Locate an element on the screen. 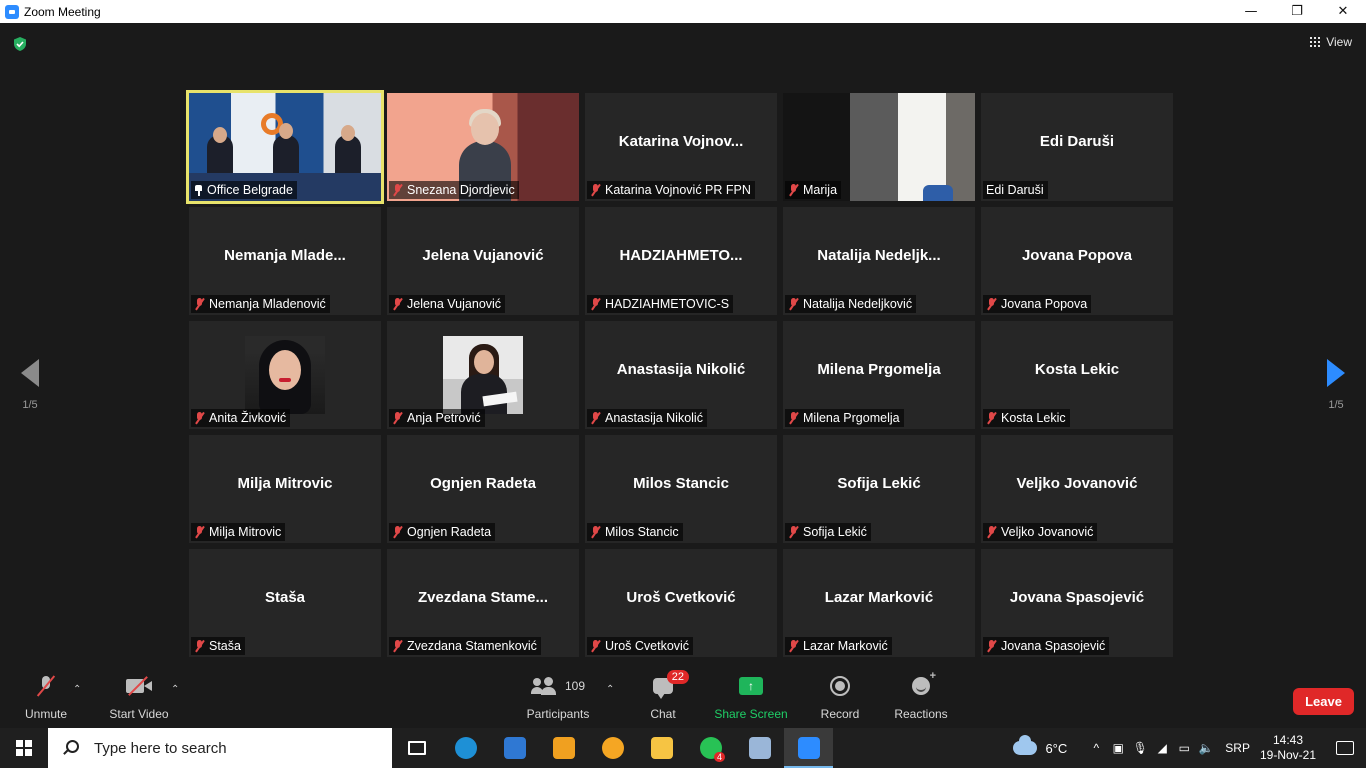  taskbar-app-zoom is located at coordinates (808, 748).